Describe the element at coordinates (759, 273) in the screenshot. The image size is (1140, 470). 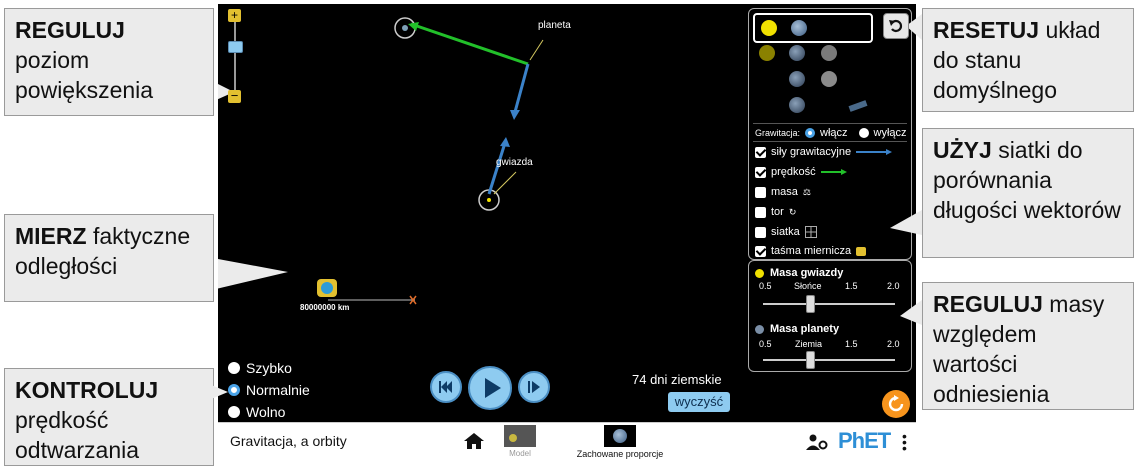
I see `star-mass-icon` at that location.